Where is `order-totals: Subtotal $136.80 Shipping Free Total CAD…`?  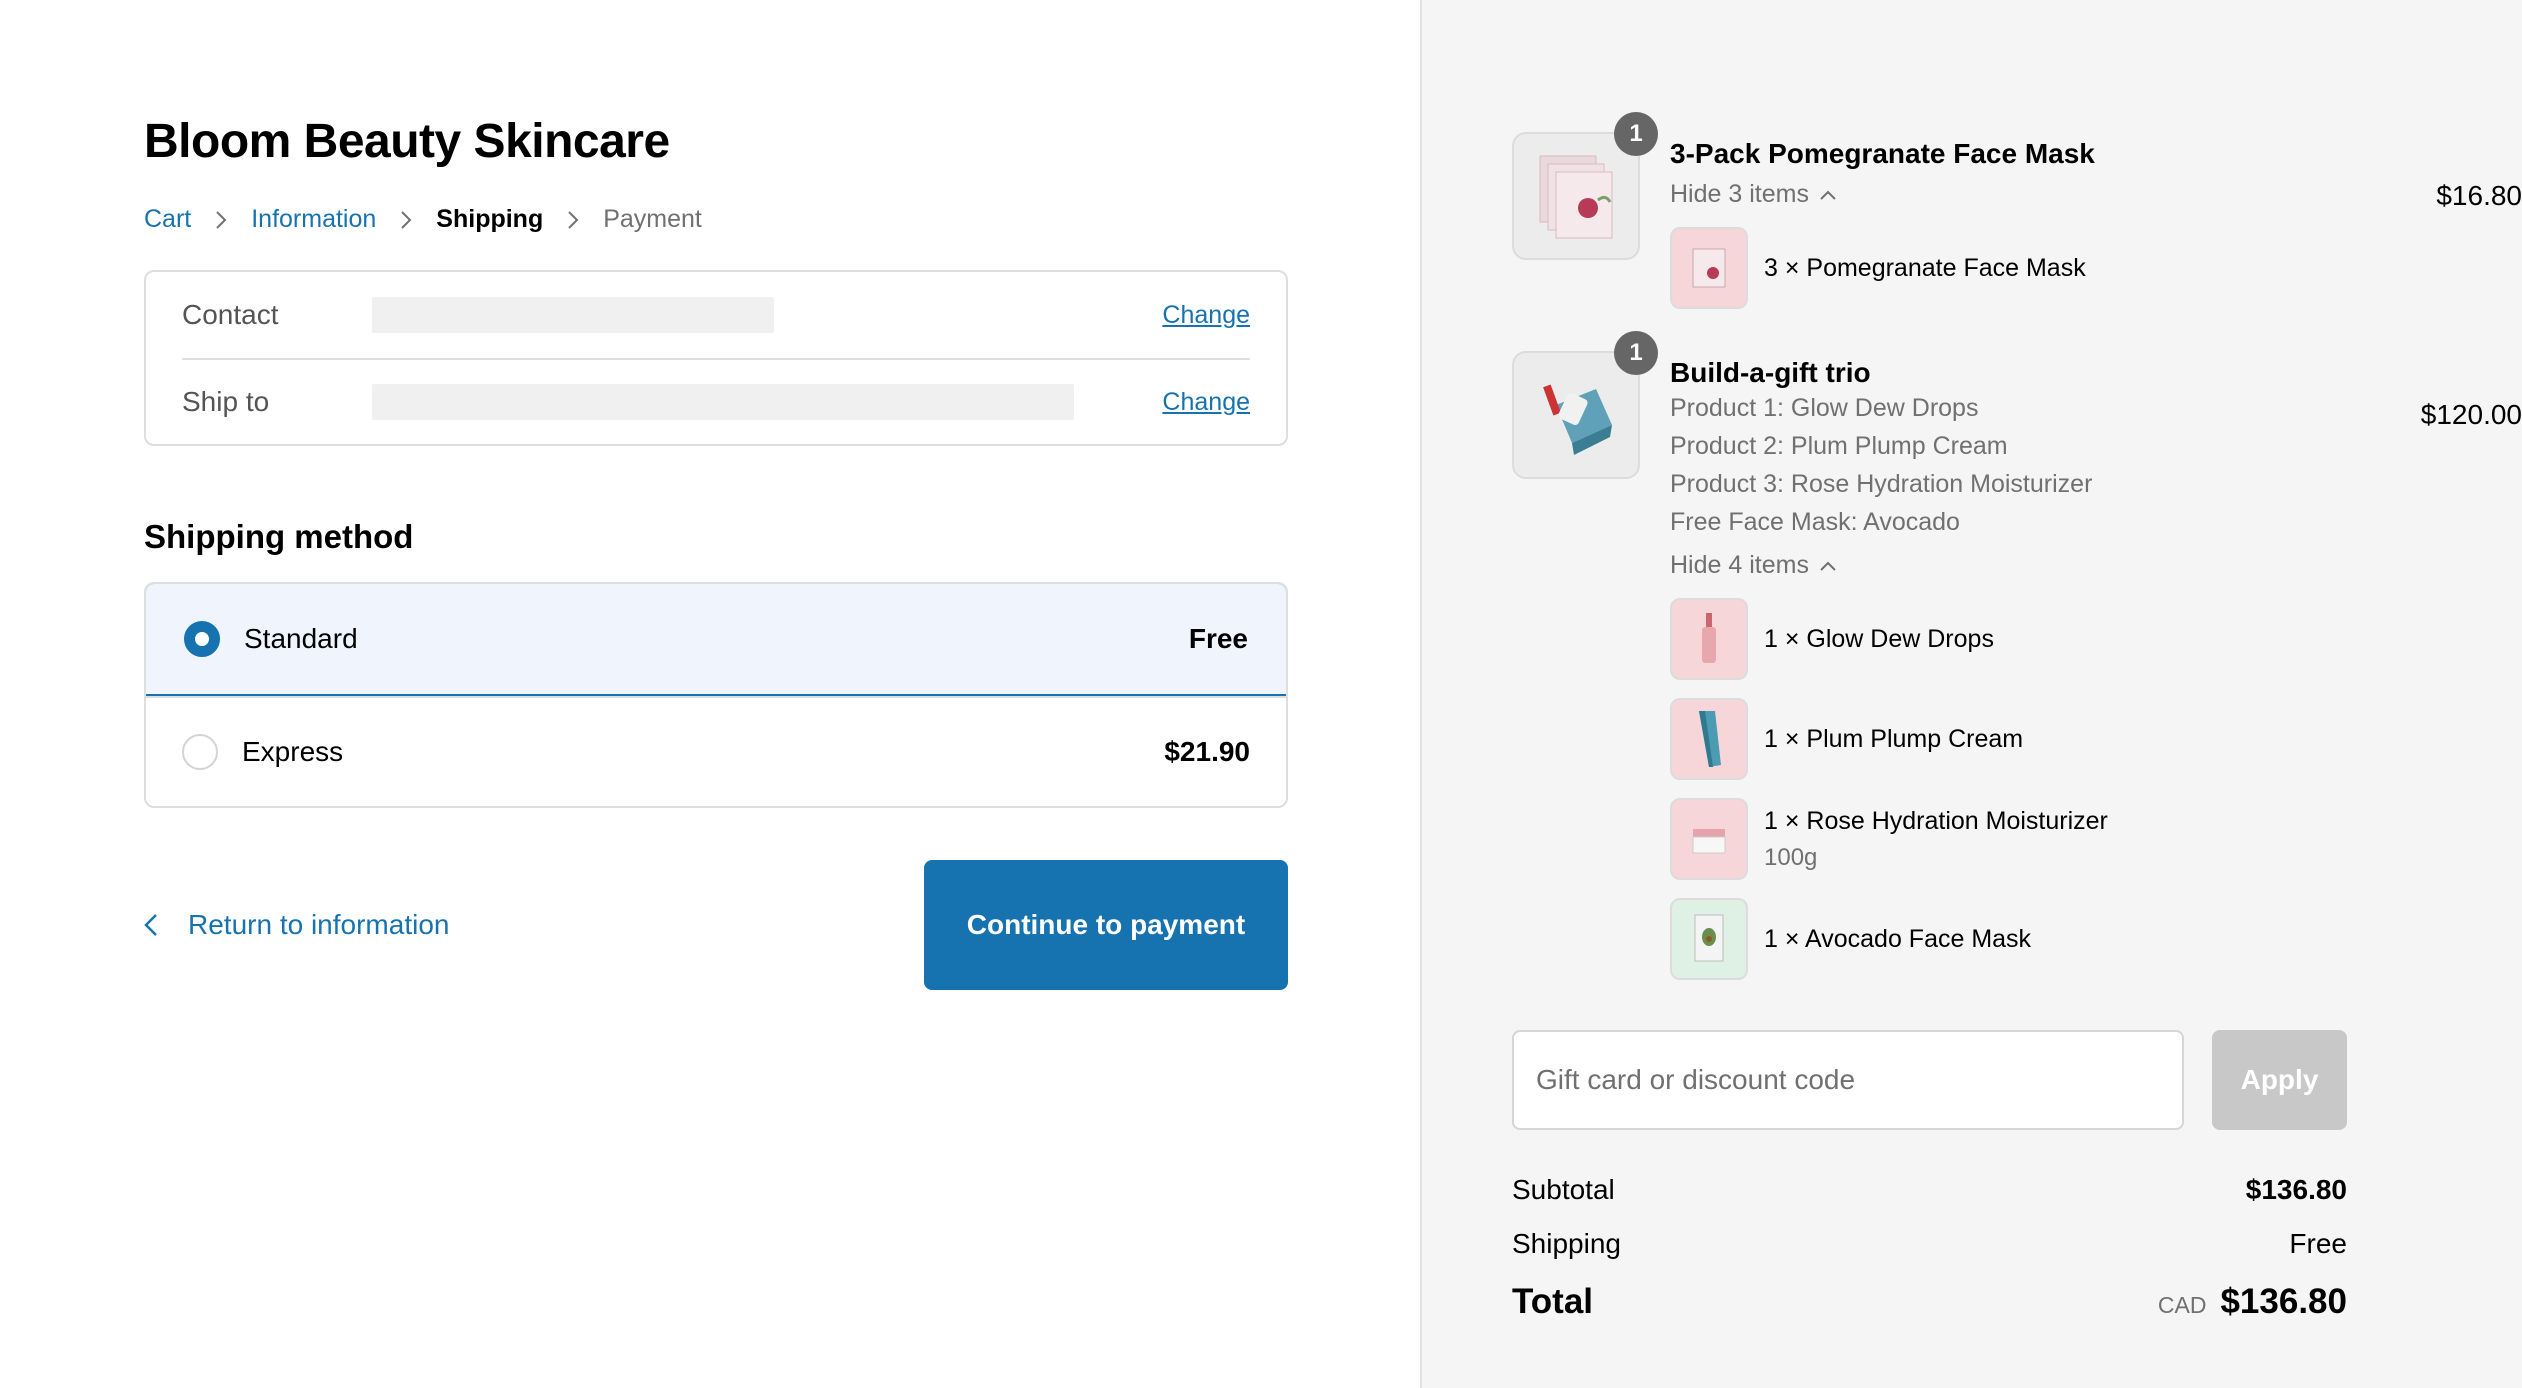
order-totals: Subtotal $136.80 Shipping Free Total CAD… is located at coordinates (1929, 1248).